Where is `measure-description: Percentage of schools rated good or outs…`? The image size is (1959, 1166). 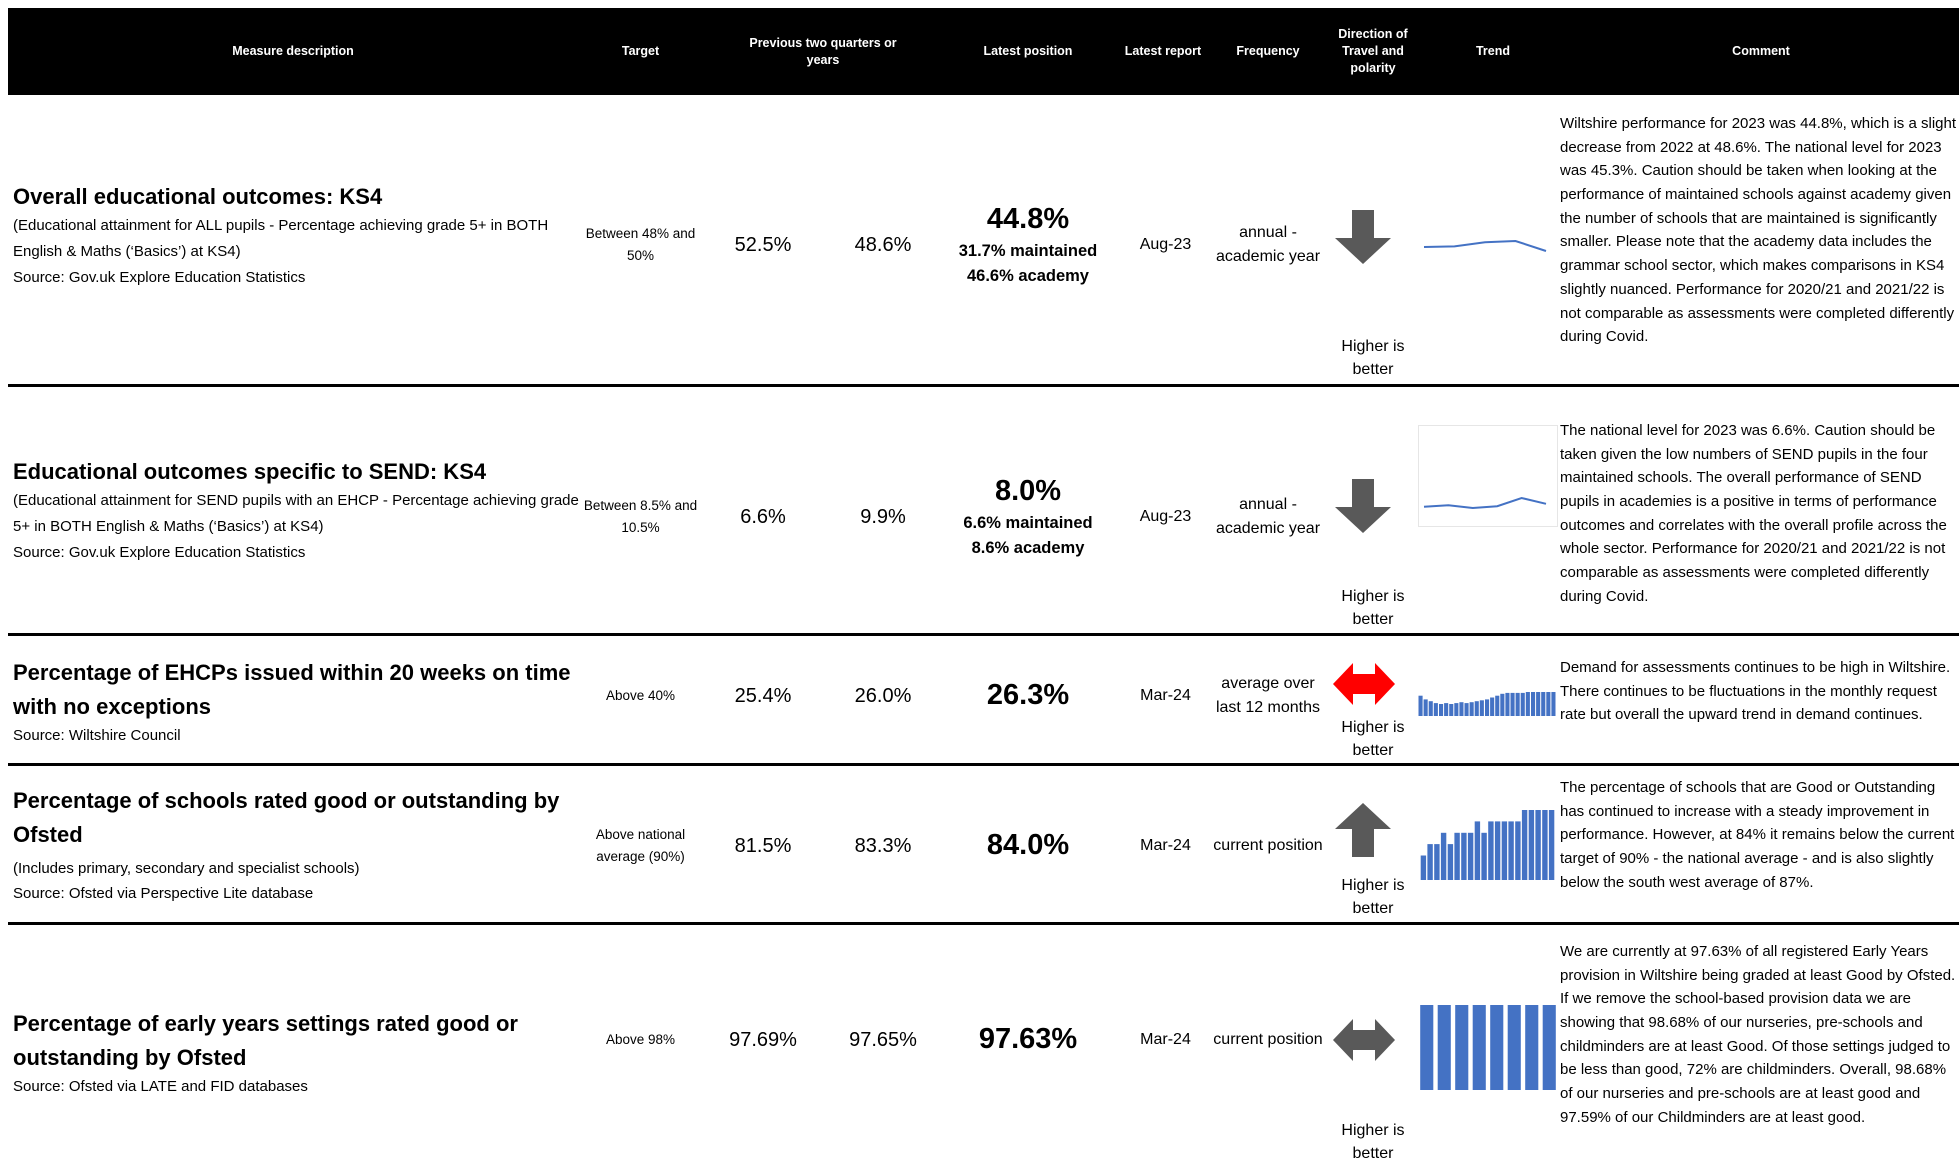 measure-description: Percentage of schools rated good or outs… is located at coordinates (298, 845).